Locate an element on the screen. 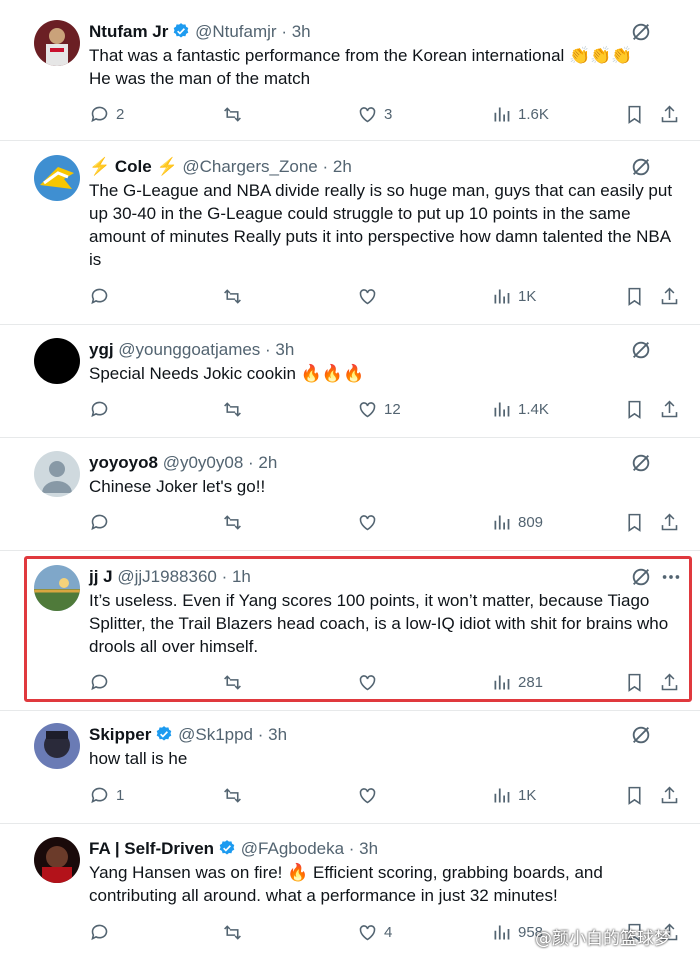  tweet-actions: 12 1.4K is located at coordinates (350, 411).